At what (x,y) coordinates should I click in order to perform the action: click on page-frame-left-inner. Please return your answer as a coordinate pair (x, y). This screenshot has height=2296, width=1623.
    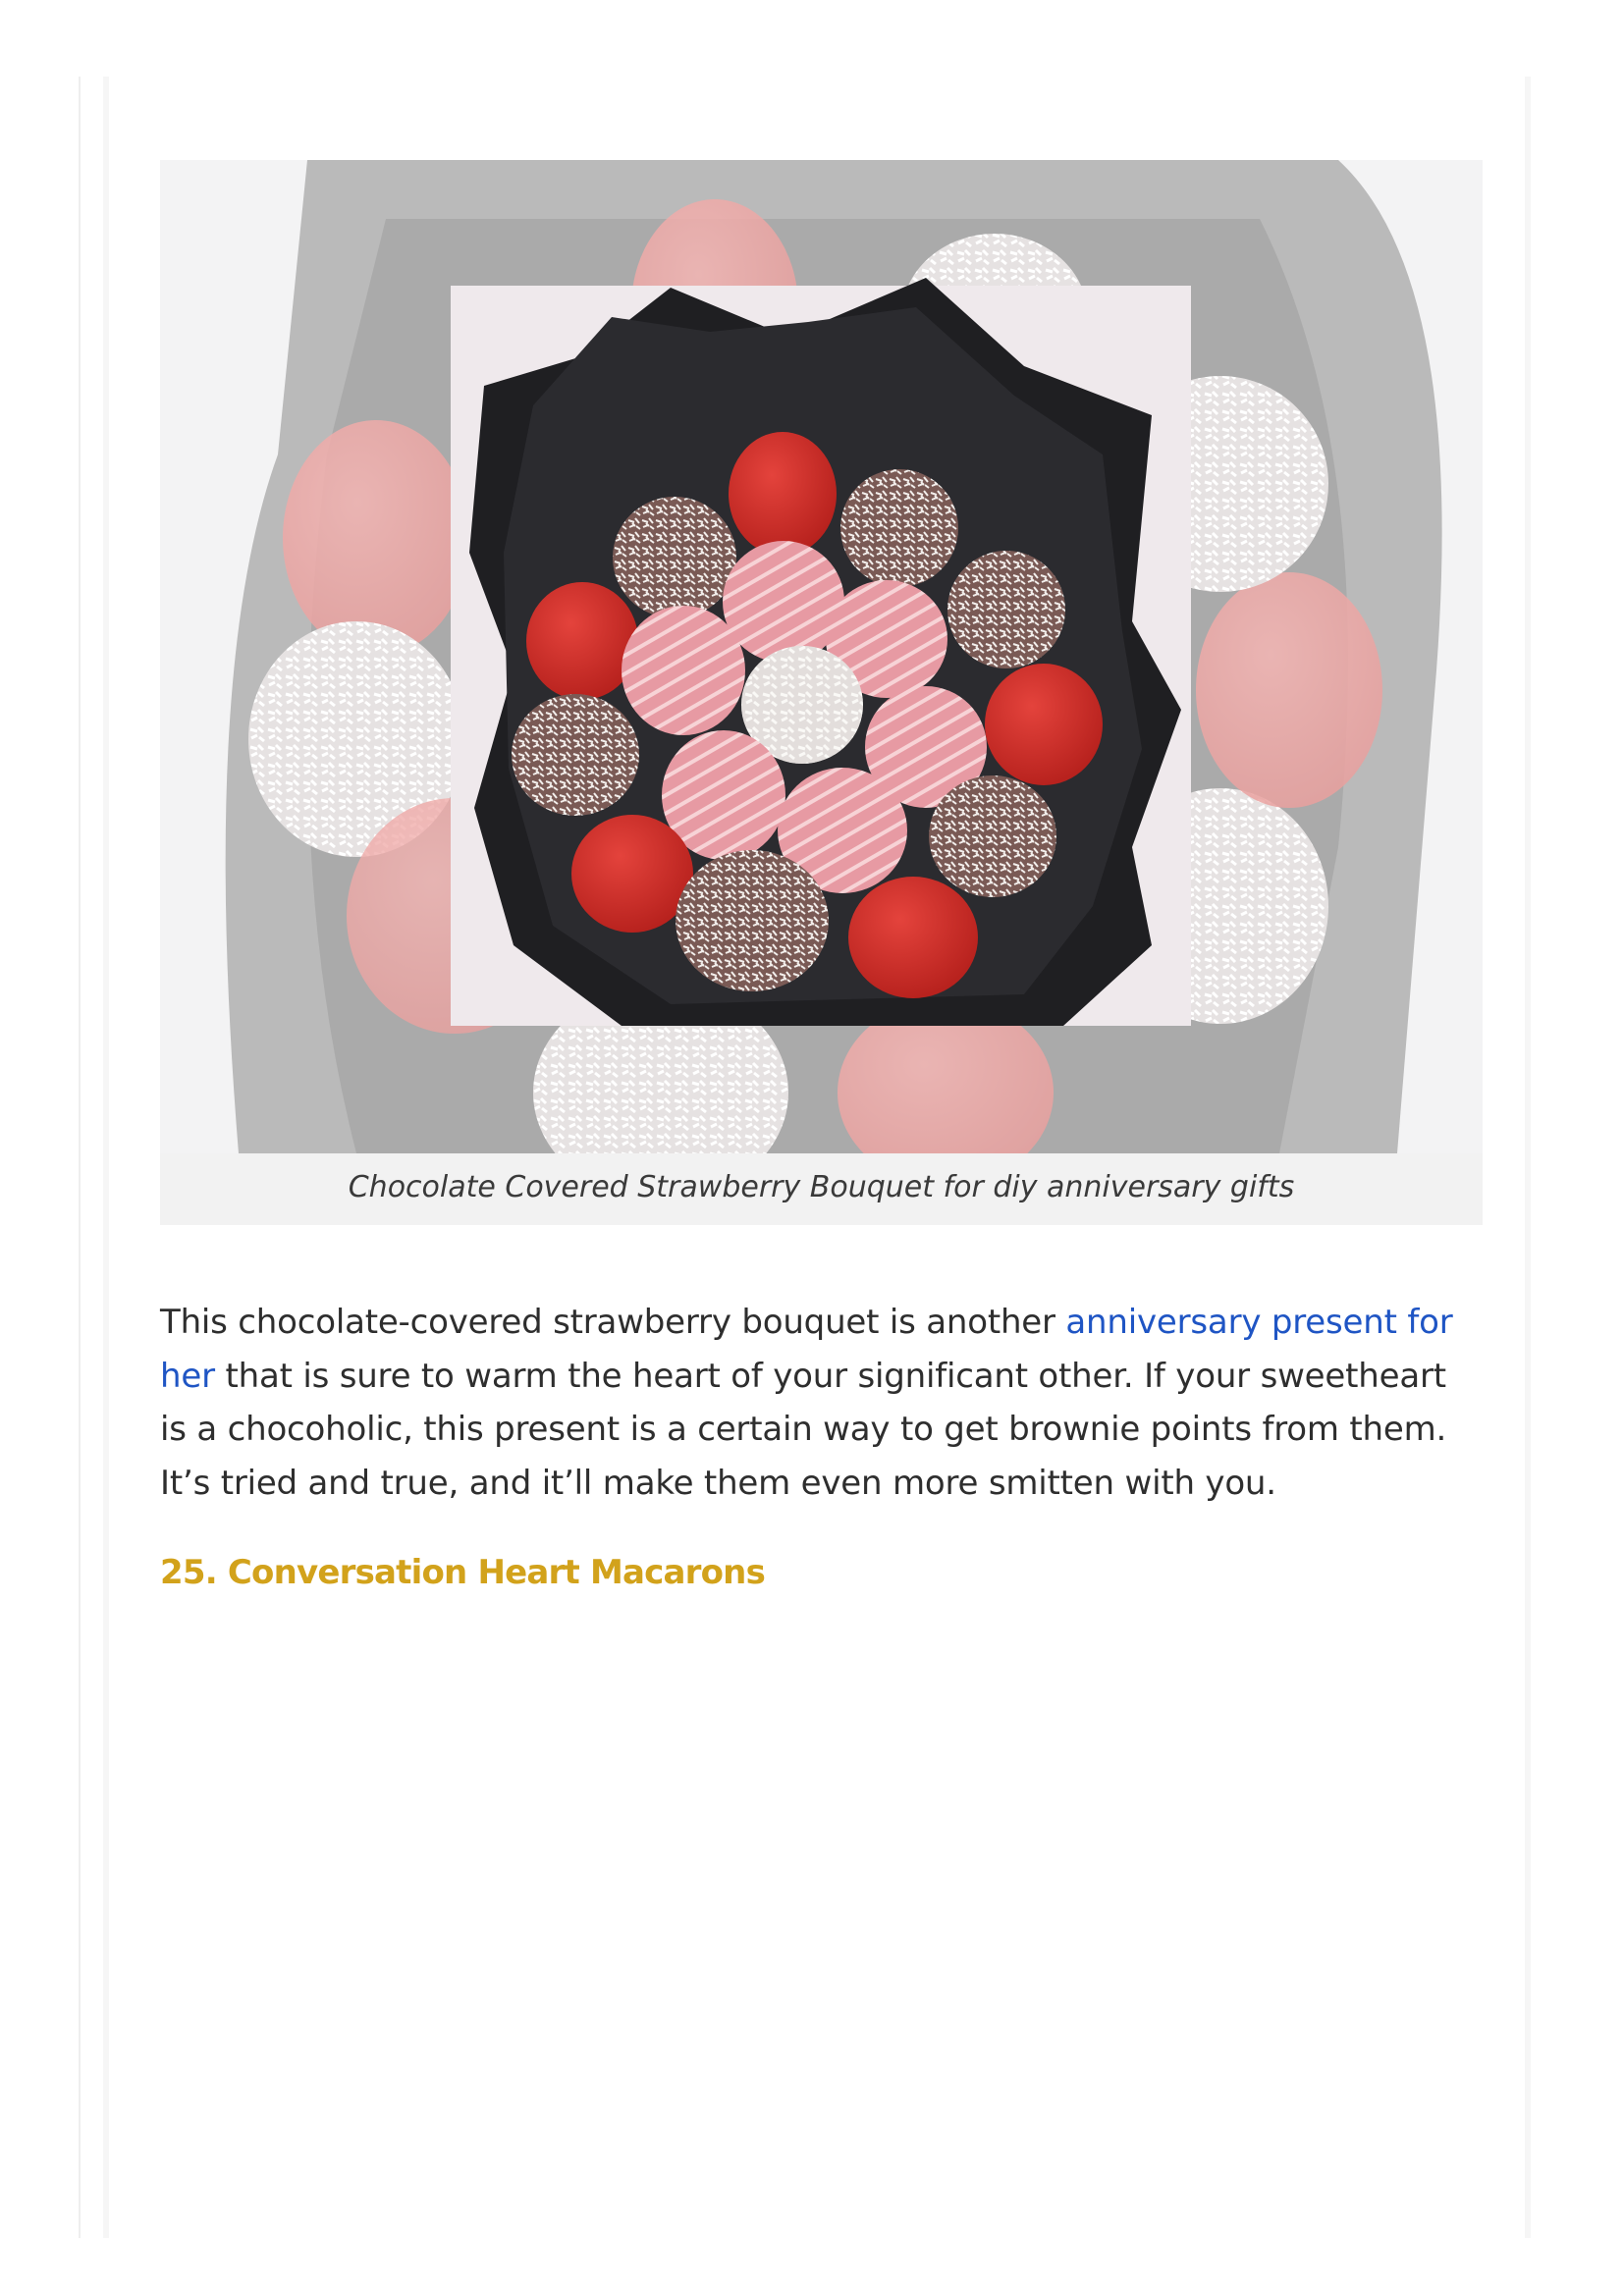
    Looking at the image, I should click on (106, 1157).